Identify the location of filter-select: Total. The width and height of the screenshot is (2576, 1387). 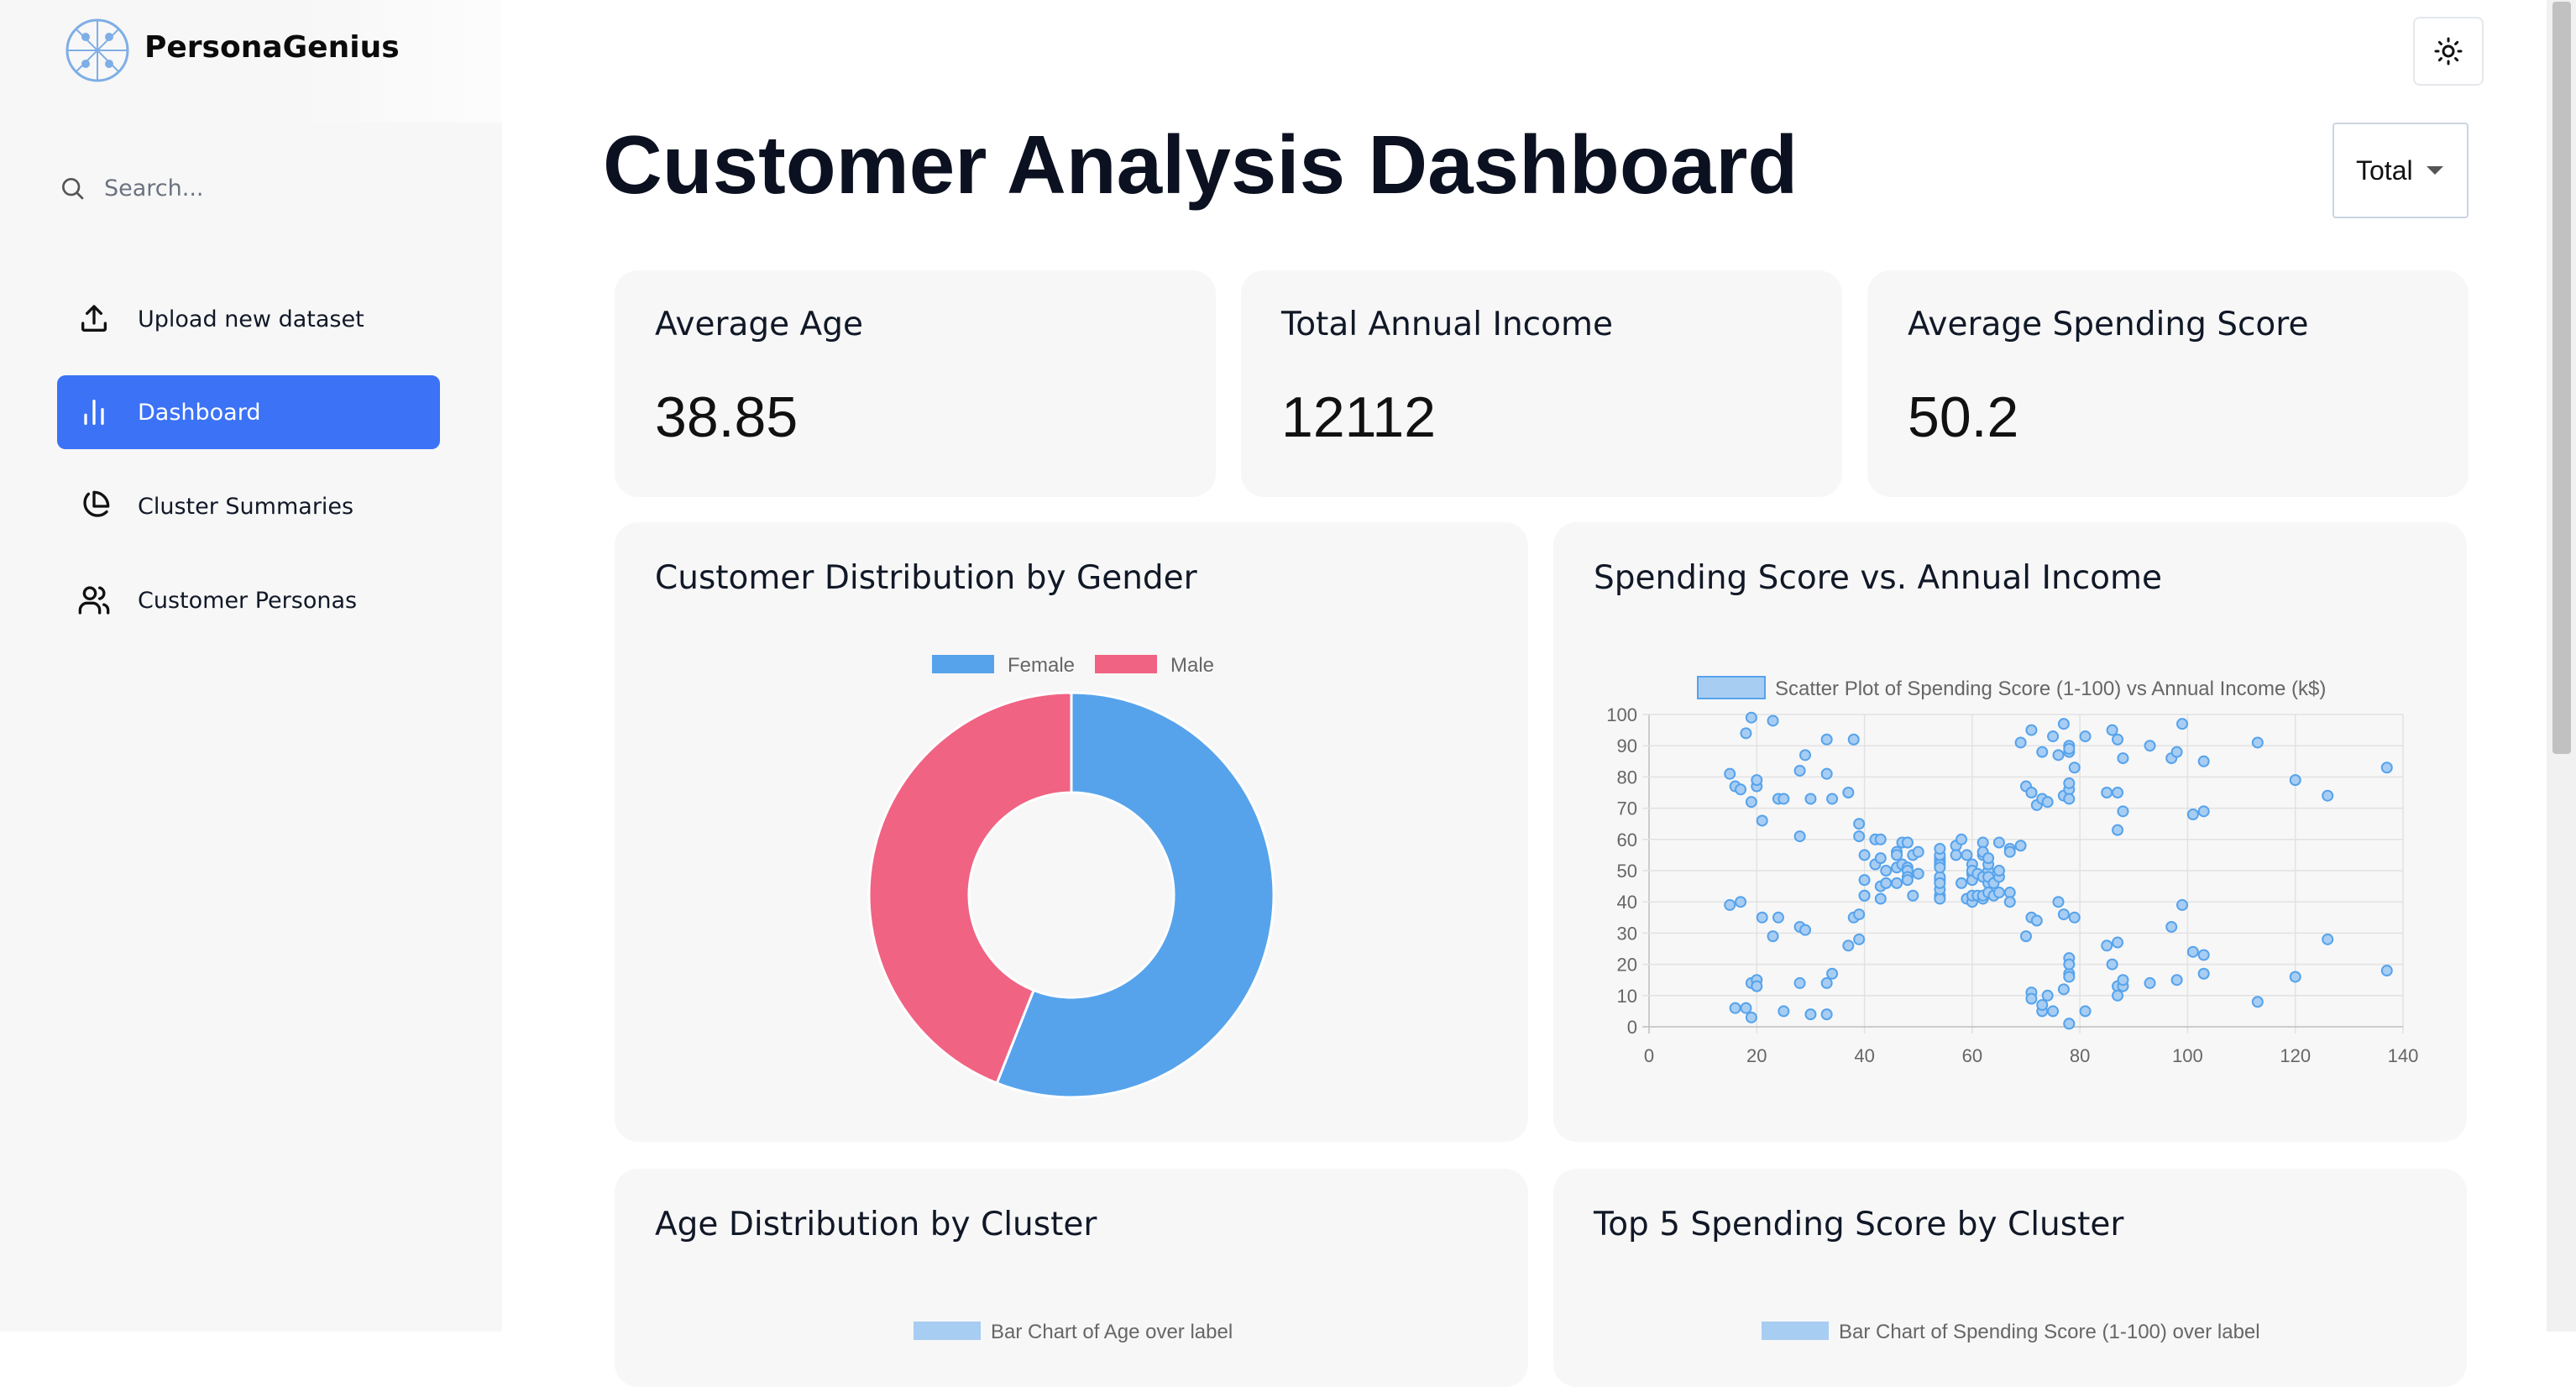
(2401, 170).